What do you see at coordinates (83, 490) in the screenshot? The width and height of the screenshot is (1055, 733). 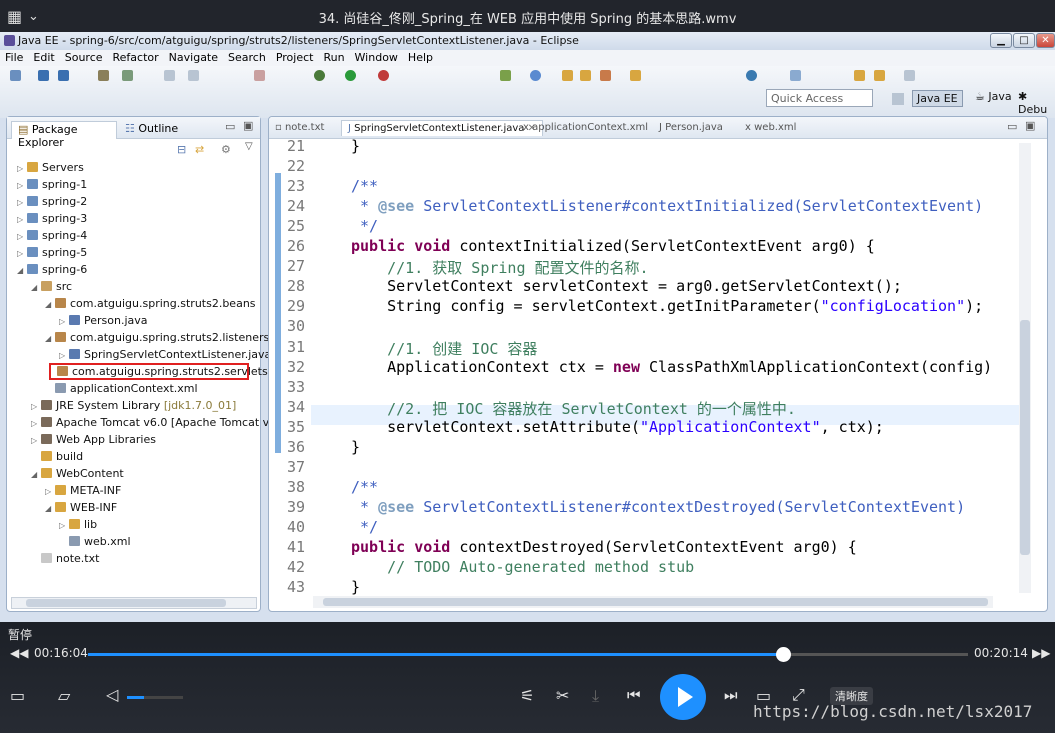 I see `tree-item-meta-inf: ▷ META-INF` at bounding box center [83, 490].